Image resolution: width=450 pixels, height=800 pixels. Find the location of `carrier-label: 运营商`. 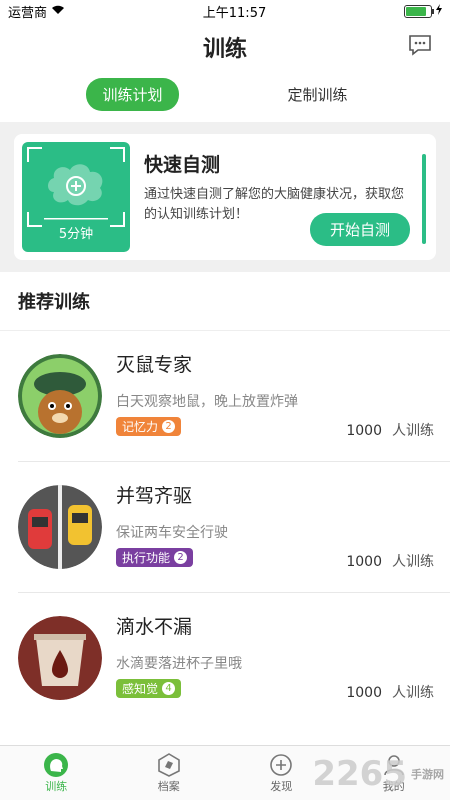

carrier-label: 运营商 is located at coordinates (28, 13).